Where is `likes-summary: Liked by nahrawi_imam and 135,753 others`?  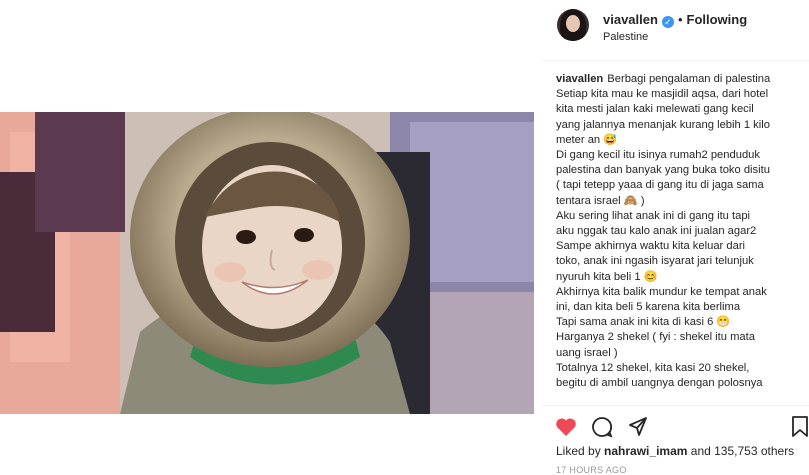
likes-summary: Liked by nahrawi_imam and 135,753 others is located at coordinates (675, 451).